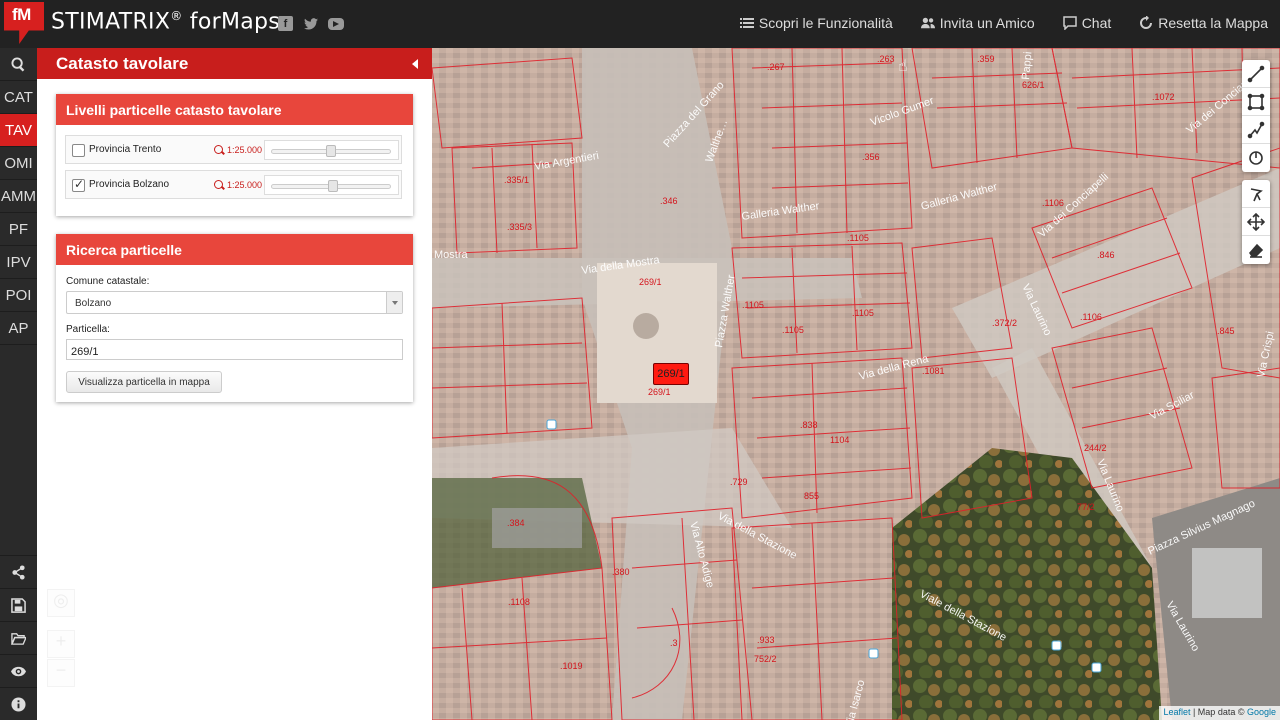 Image resolution: width=1280 pixels, height=720 pixels. Describe the element at coordinates (1096, 23) in the screenshot. I see `chat-label: Chat` at that location.